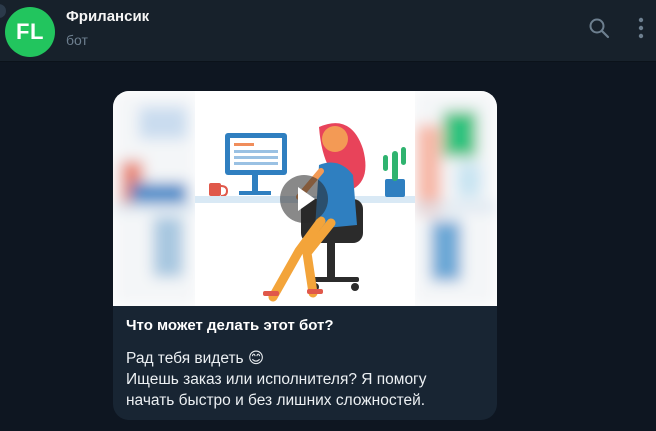 This screenshot has width=656, height=431. I want to click on play-icon, so click(304, 199).